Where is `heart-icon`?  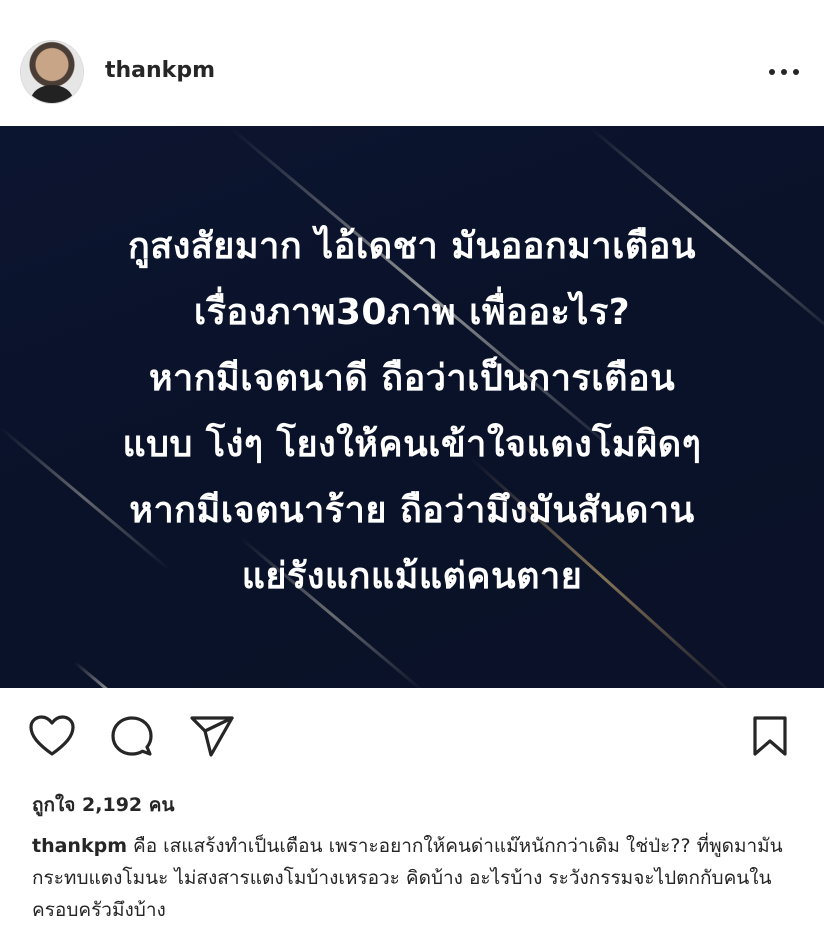 heart-icon is located at coordinates (52, 736).